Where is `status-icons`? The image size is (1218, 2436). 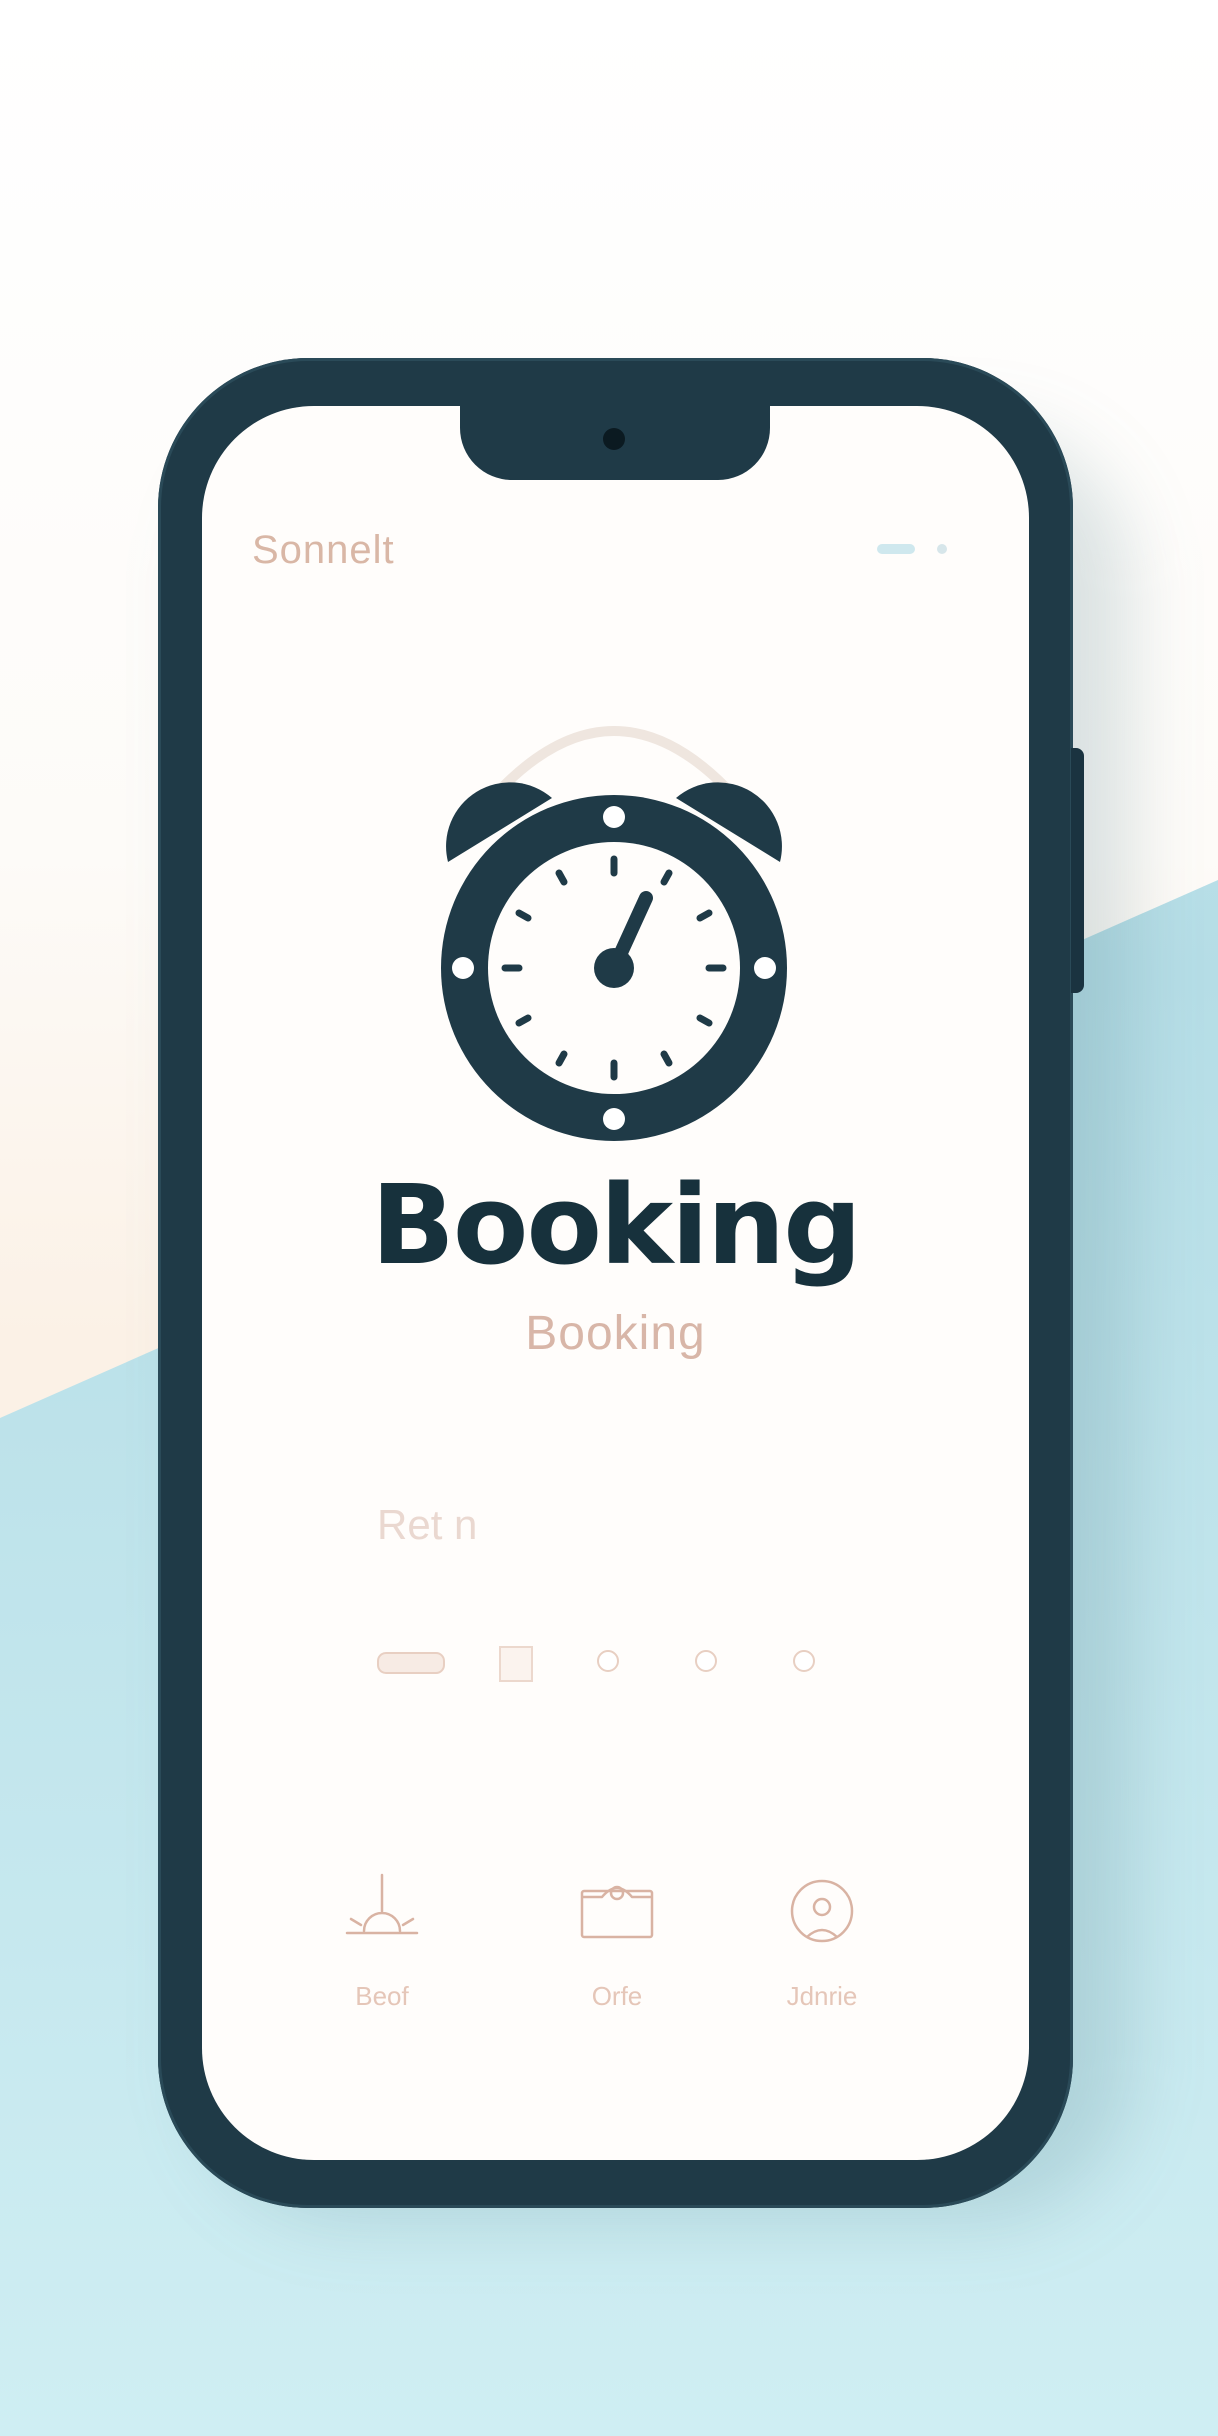
status-icons is located at coordinates (912, 549).